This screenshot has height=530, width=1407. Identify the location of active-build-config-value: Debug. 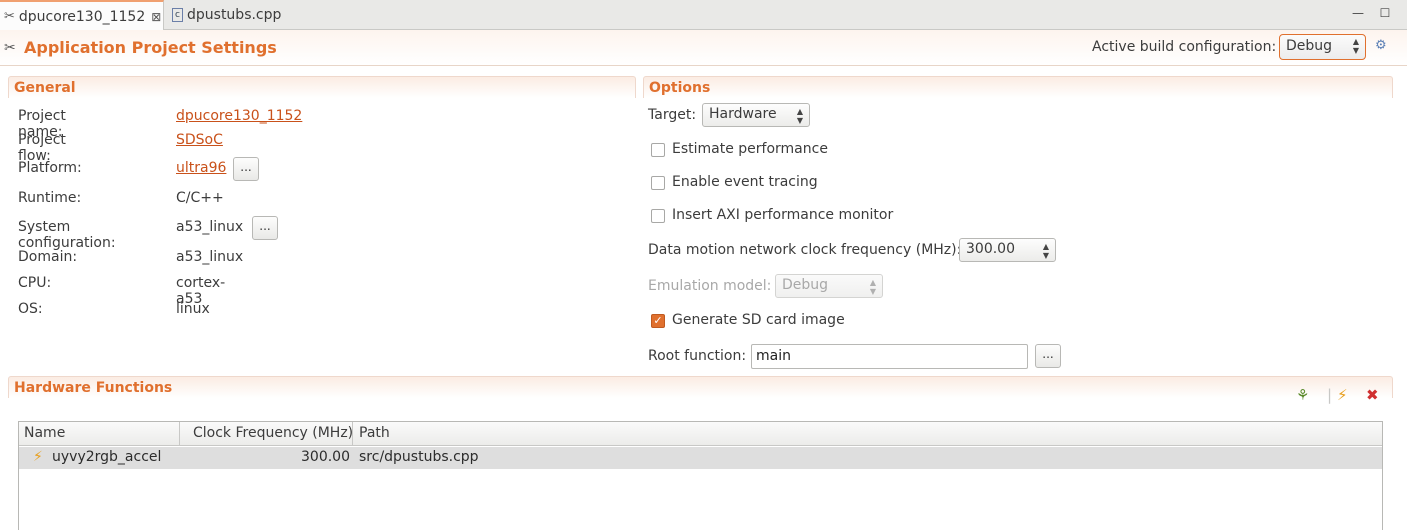
(1309, 46).